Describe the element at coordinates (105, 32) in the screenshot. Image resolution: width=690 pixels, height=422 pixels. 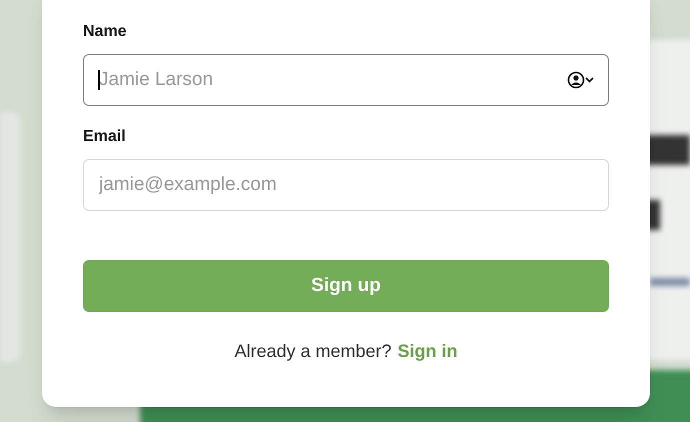
I see `field-label: Name` at that location.